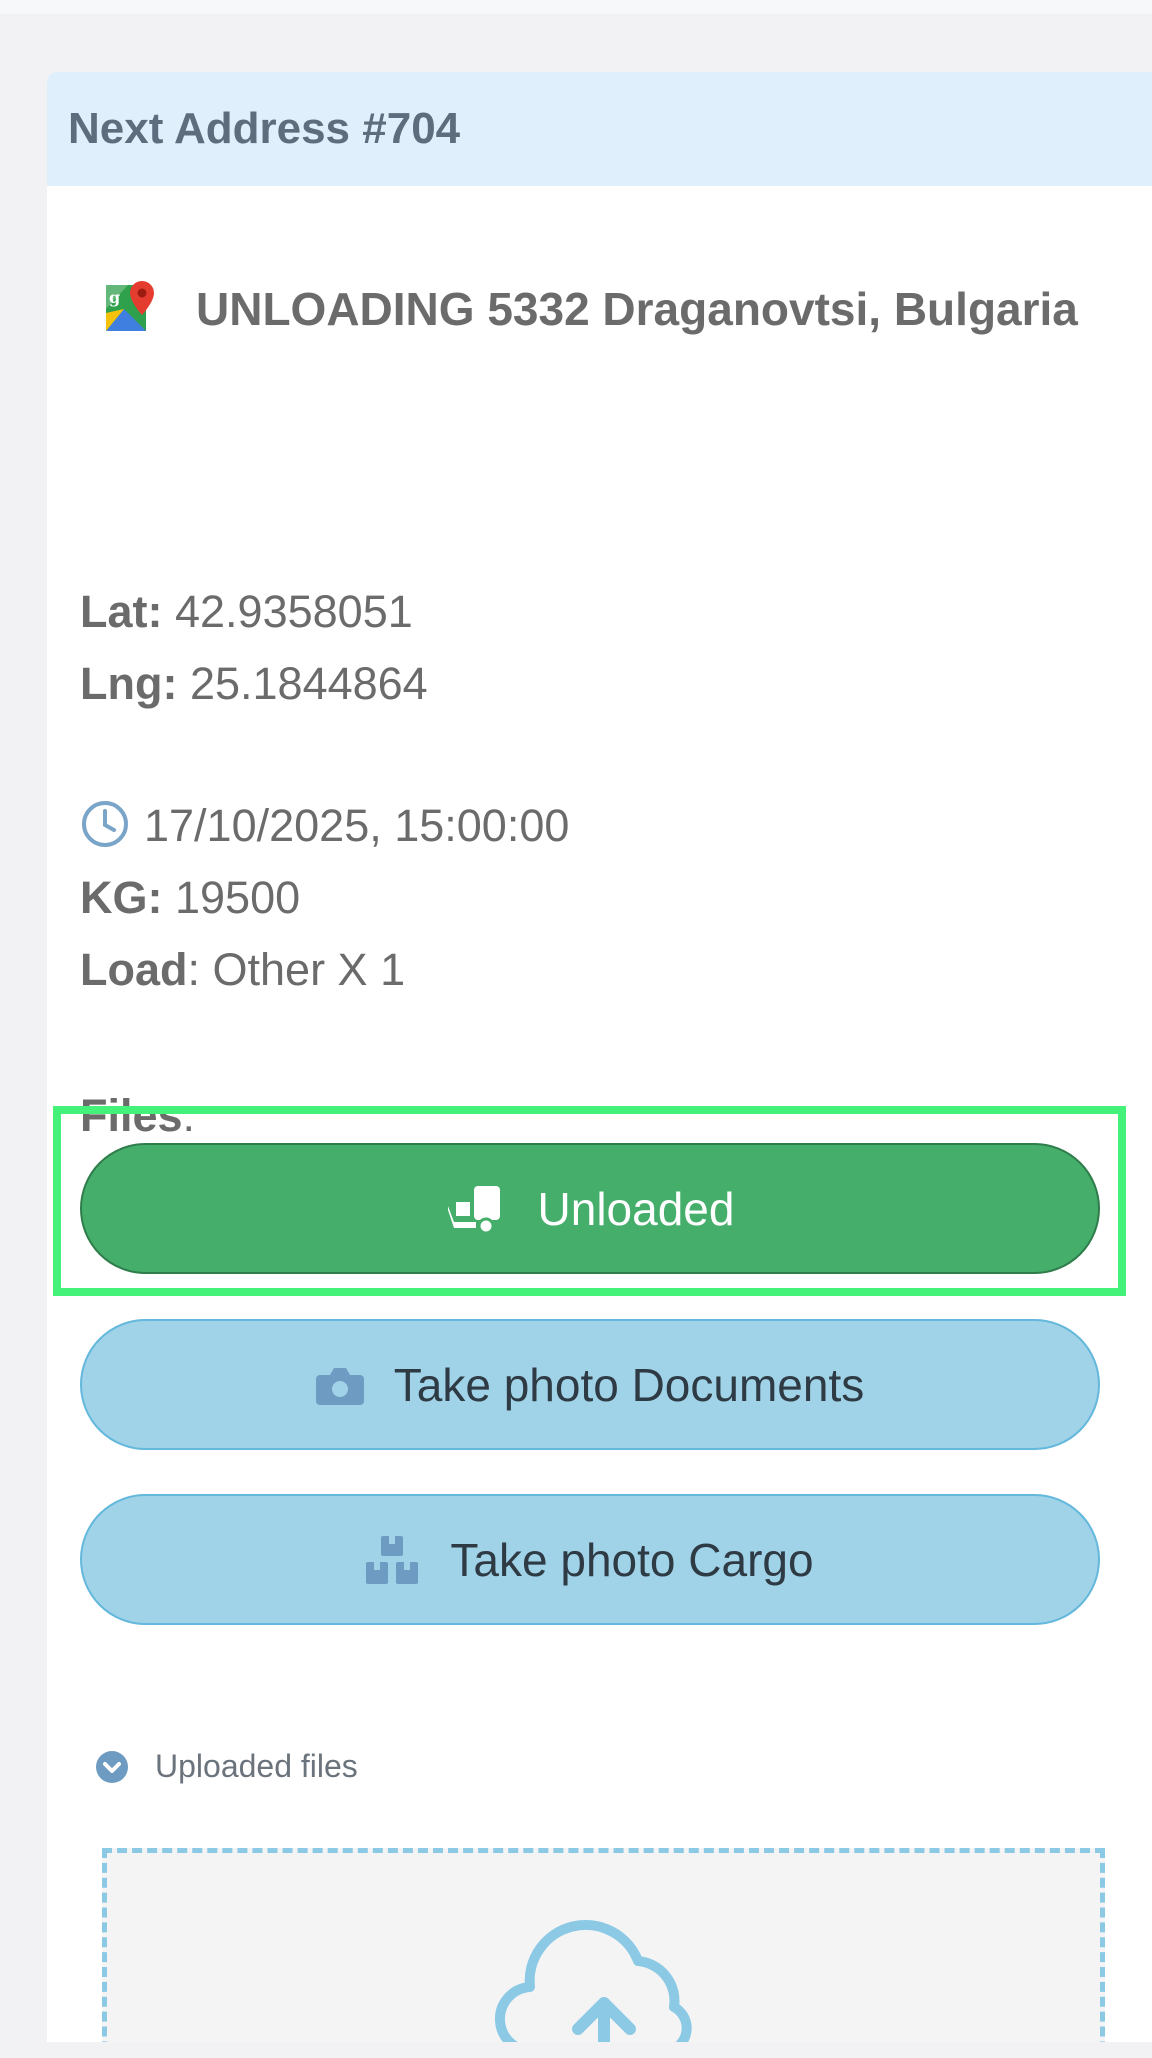  What do you see at coordinates (231, 897) in the screenshot?
I see `kg-value: 19500` at bounding box center [231, 897].